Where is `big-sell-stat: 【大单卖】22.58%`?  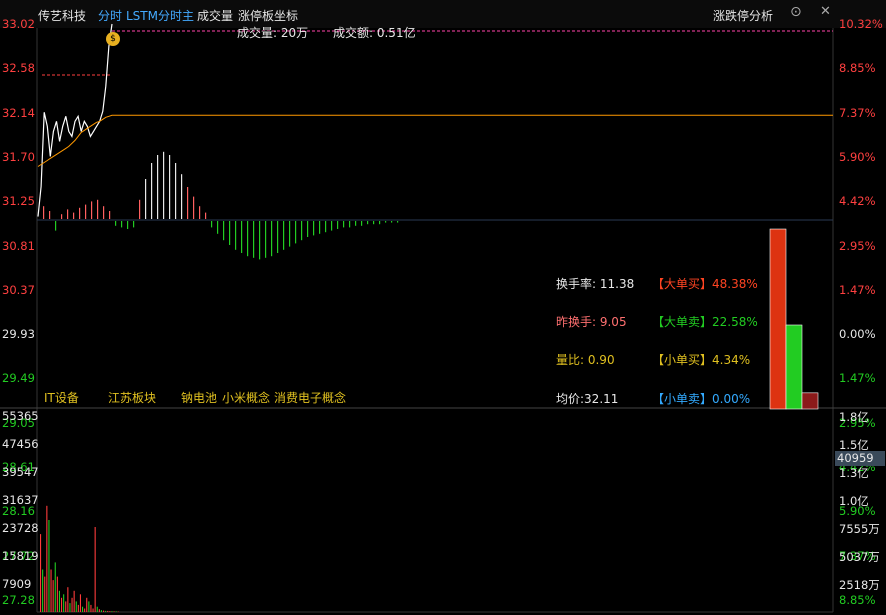
big-sell-stat: 【大单卖】22.58% is located at coordinates (705, 322).